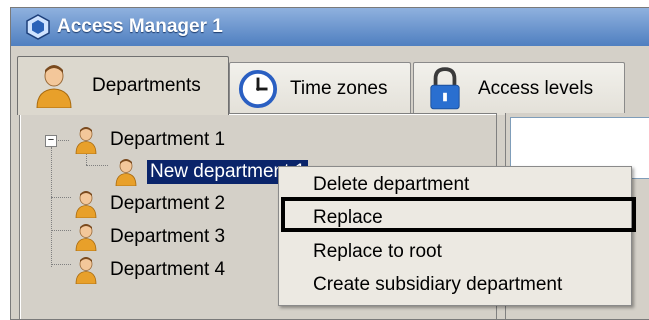  Describe the element at coordinates (146, 85) in the screenshot. I see `tab-departments-label: Departments` at that location.